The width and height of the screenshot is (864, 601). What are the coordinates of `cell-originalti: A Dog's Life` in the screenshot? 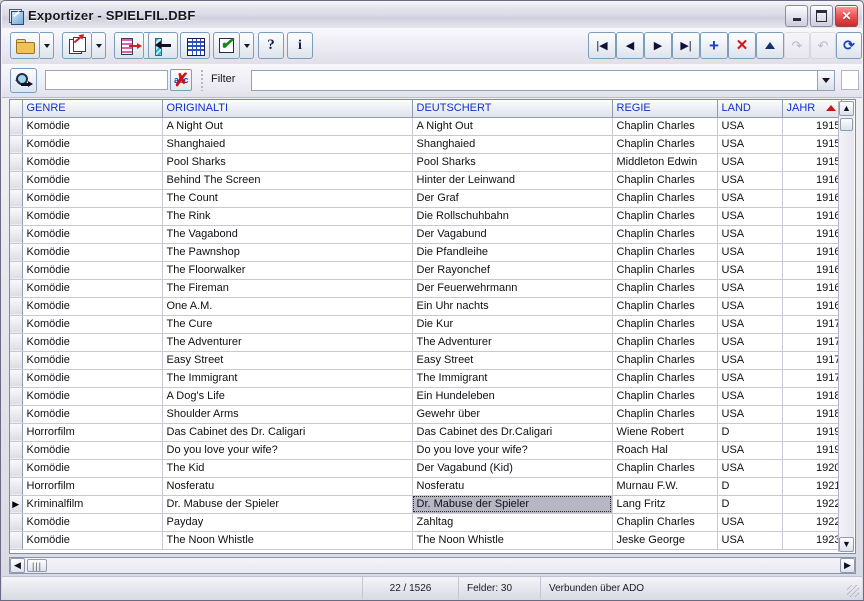 It's located at (287, 396).